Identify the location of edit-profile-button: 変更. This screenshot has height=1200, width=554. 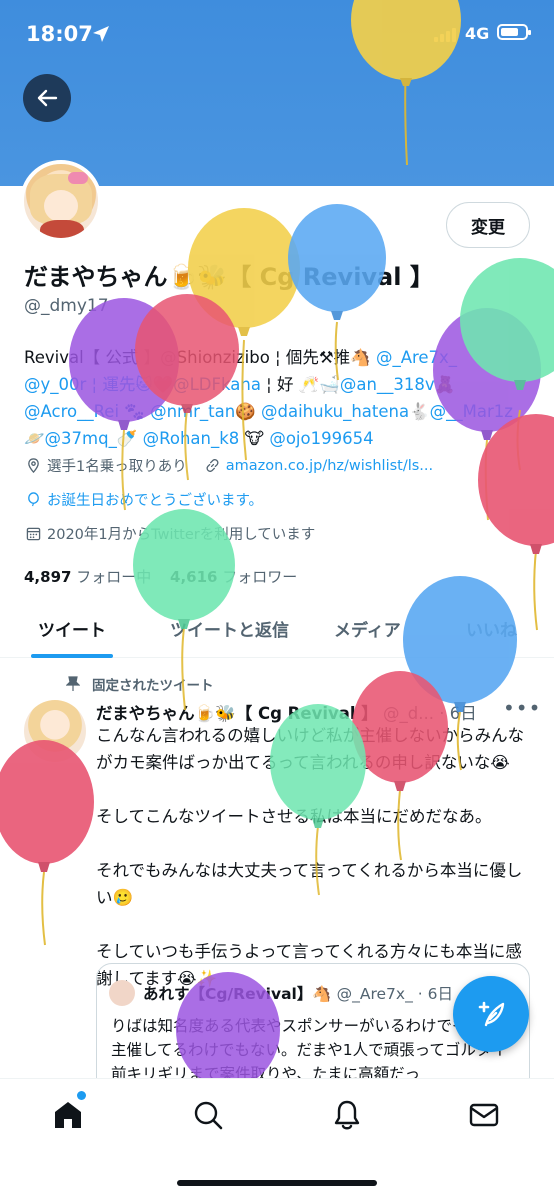
(488, 225).